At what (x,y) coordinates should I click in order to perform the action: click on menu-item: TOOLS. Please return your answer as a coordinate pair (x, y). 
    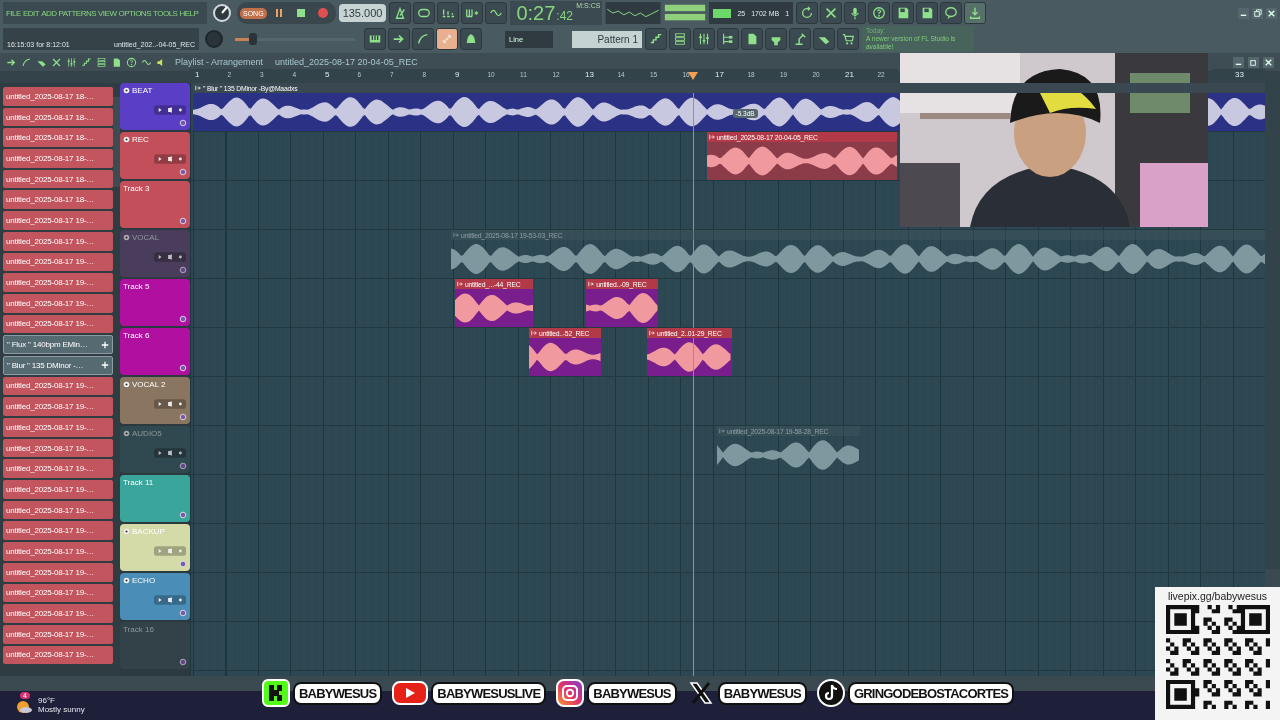
    Looking at the image, I should click on (165, 13).